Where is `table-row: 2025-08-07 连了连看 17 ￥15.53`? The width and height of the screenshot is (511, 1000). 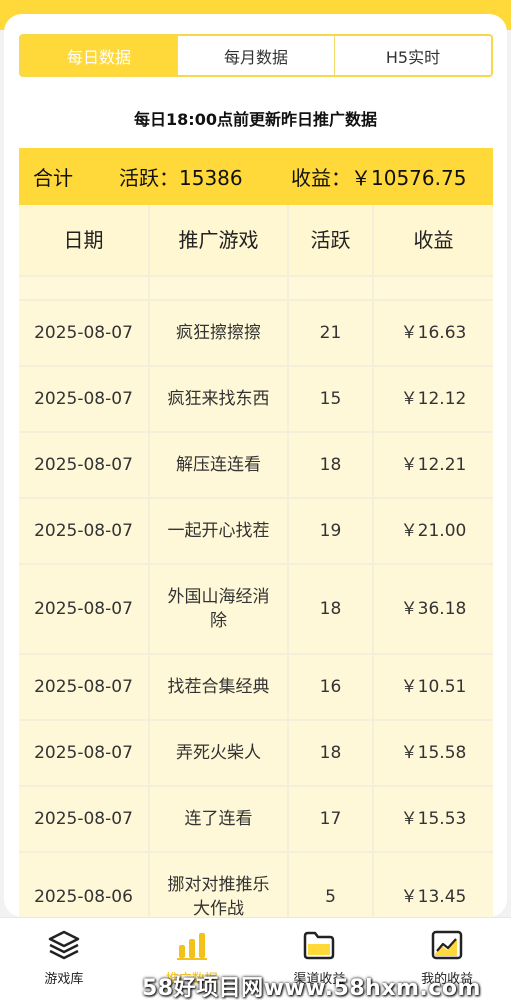
table-row: 2025-08-07 连了连看 17 ￥15.53 is located at coordinates (256, 820).